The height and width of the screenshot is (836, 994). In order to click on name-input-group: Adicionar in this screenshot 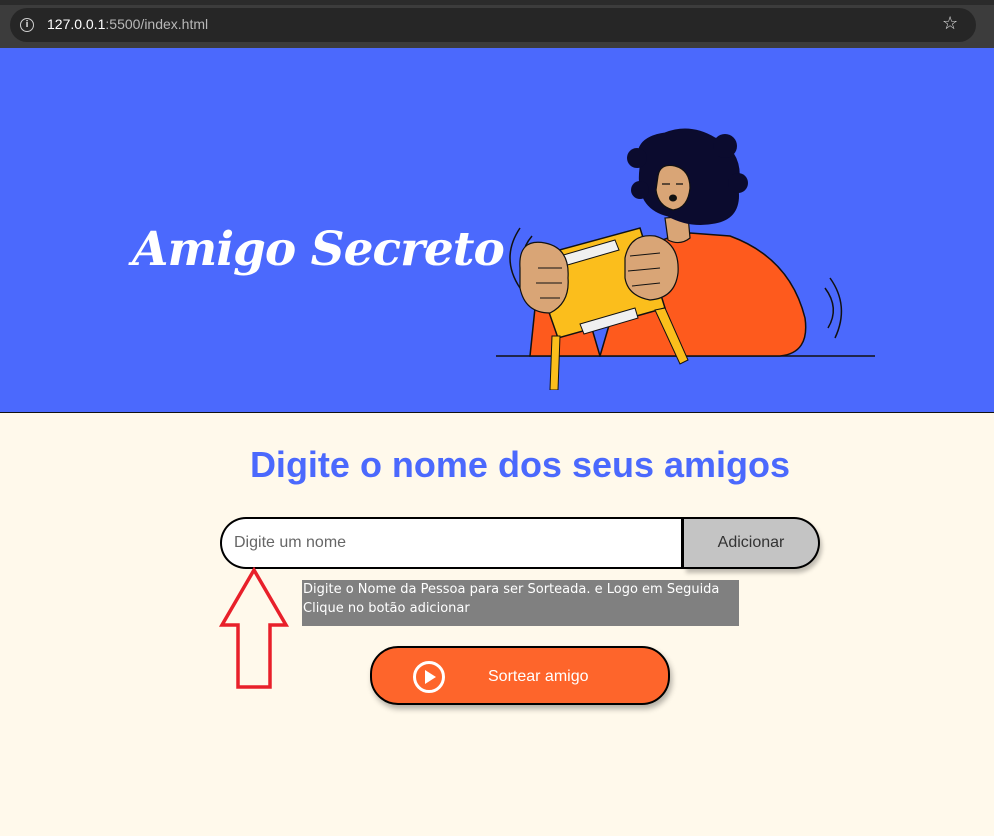, I will do `click(520, 544)`.